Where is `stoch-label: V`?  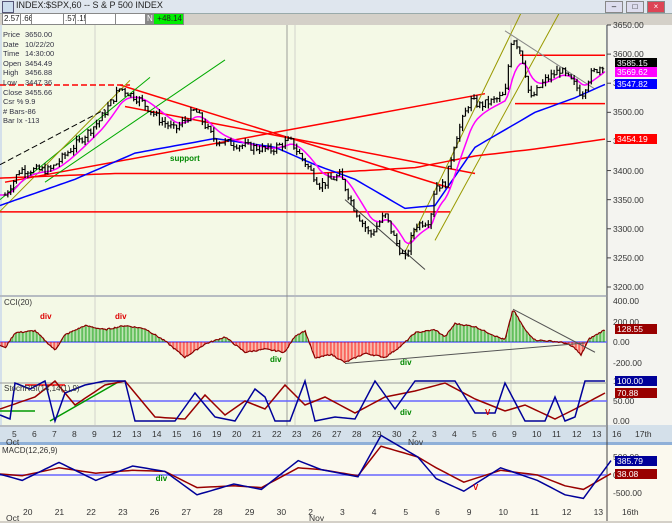
stoch-label: V is located at coordinates (488, 412).